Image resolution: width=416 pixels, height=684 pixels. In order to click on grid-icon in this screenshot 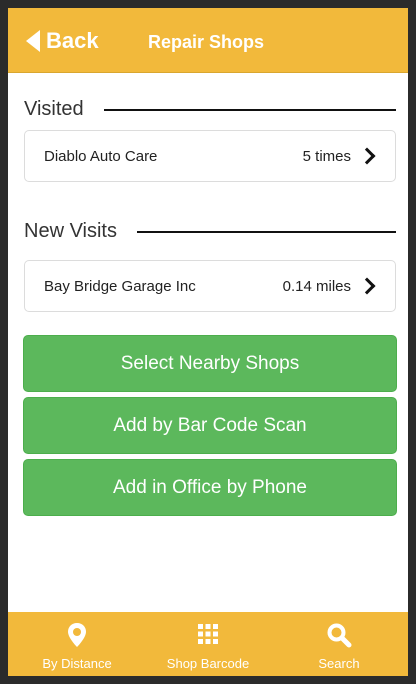, I will do `click(208, 636)`.